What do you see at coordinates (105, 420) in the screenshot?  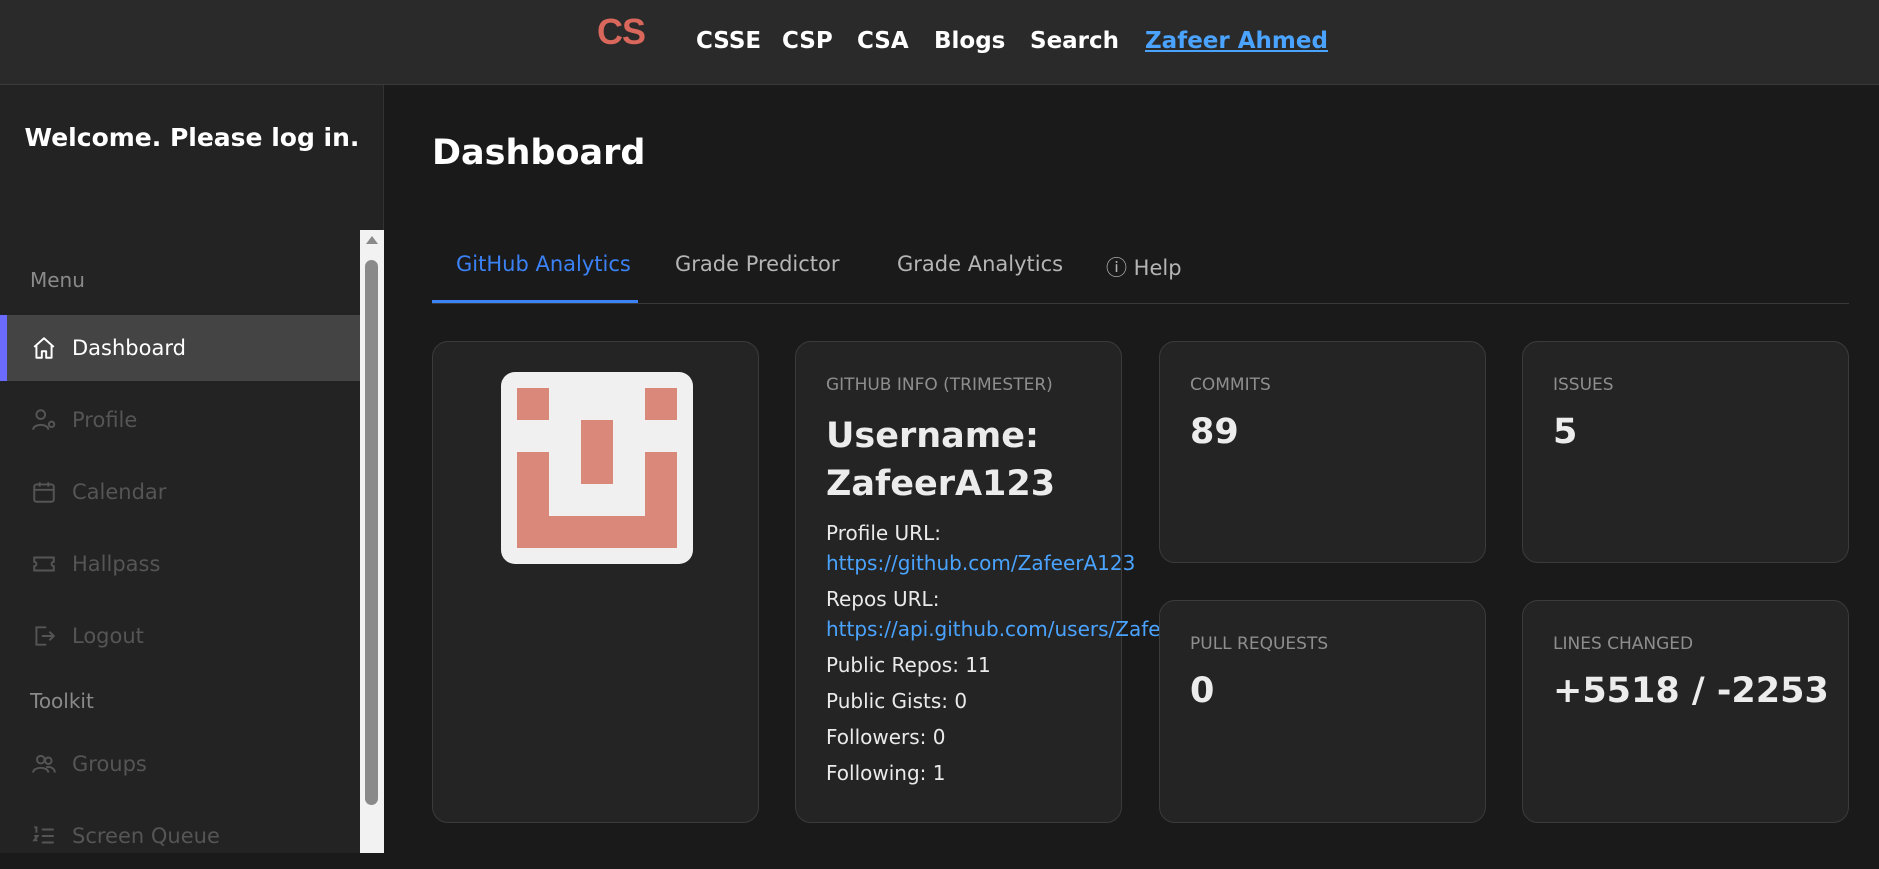 I see `sidebar-item-label: Profile` at bounding box center [105, 420].